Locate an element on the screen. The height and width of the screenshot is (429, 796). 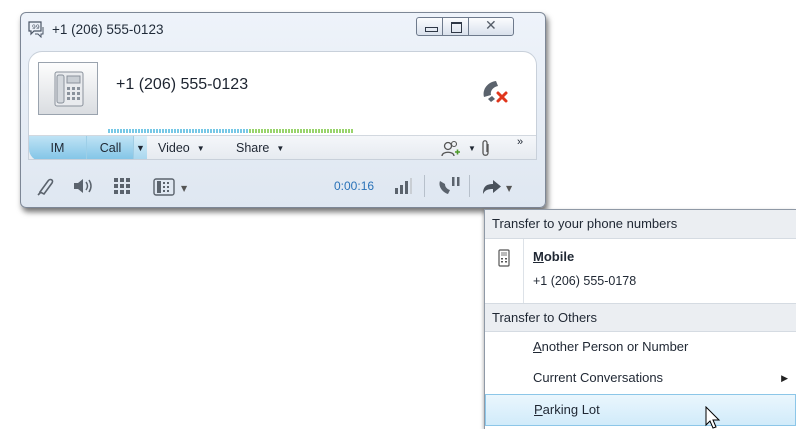
share-label: Share is located at coordinates (253, 148).